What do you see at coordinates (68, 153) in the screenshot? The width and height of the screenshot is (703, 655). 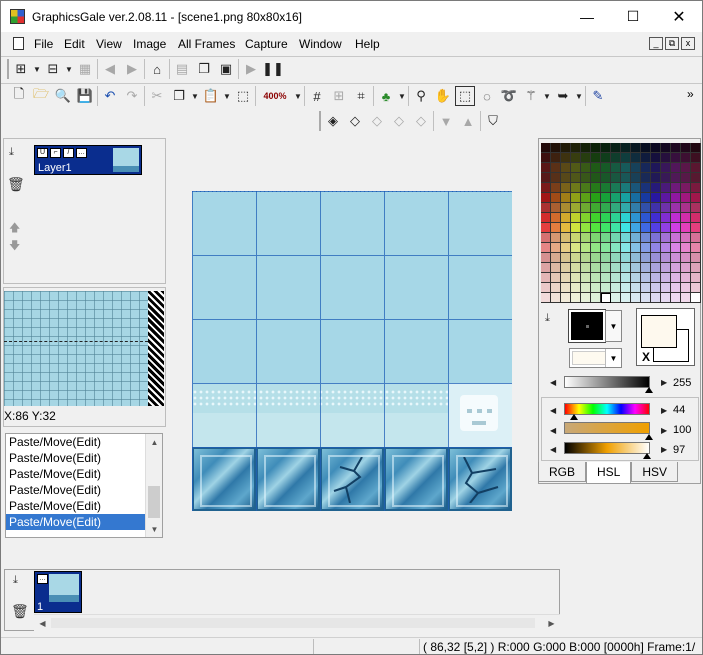 I see `layer-mask-icon: /` at bounding box center [68, 153].